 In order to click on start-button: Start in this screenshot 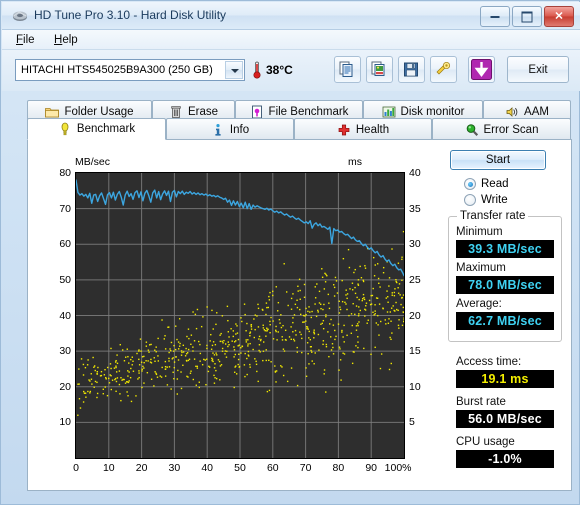, I will do `click(498, 160)`.